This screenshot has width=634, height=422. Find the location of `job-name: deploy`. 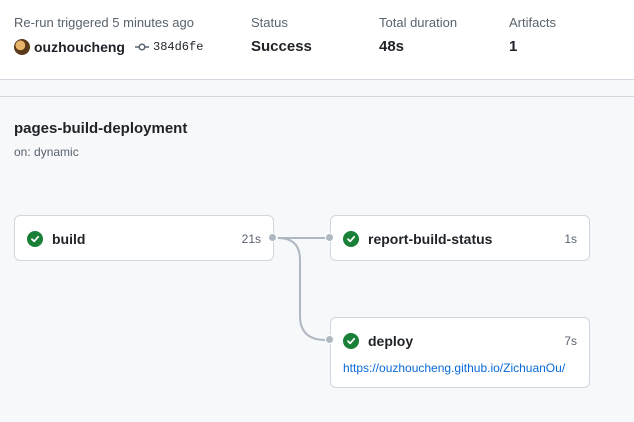

job-name: deploy is located at coordinates (391, 341).